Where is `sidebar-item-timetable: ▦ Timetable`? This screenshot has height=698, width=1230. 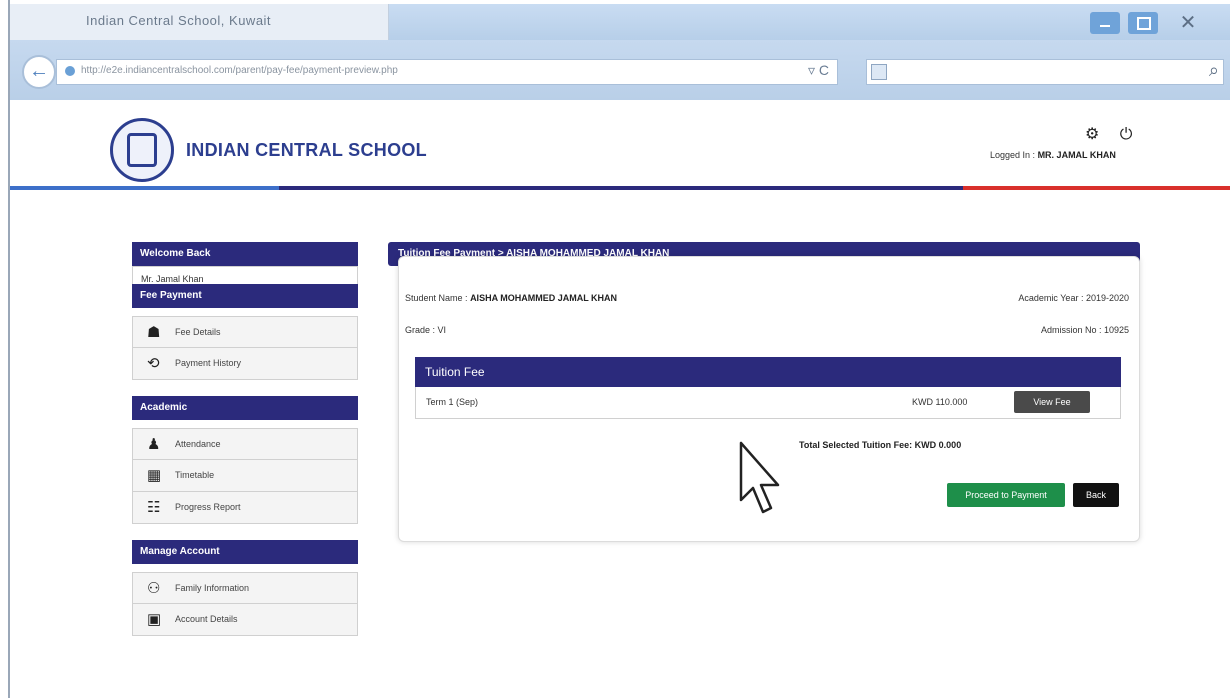 sidebar-item-timetable: ▦ Timetable is located at coordinates (245, 476).